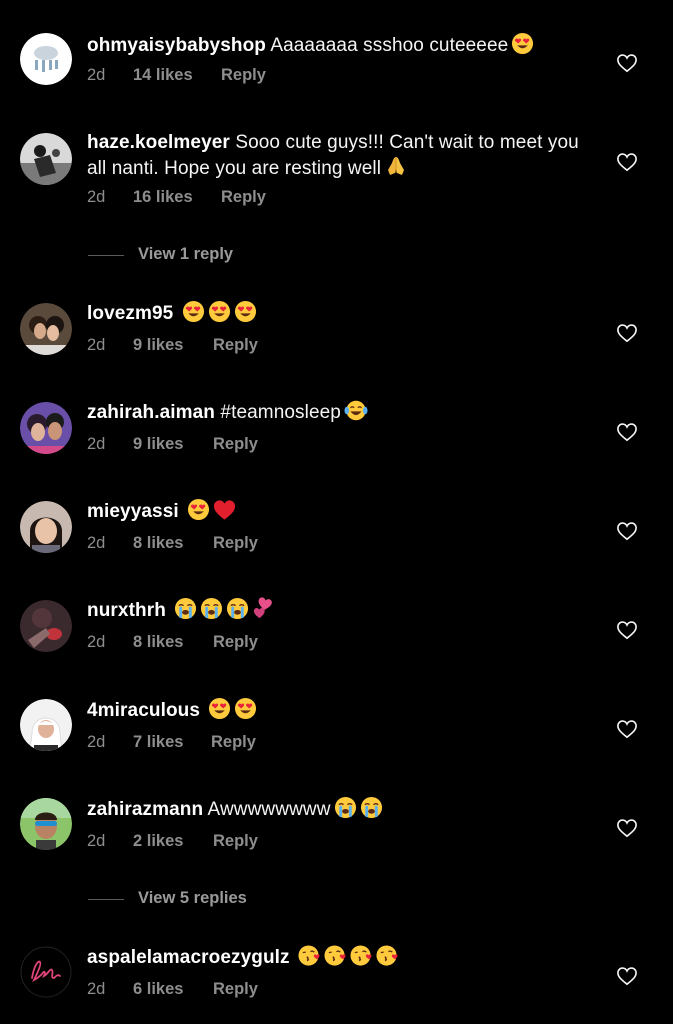  Describe the element at coordinates (158, 742) in the screenshot. I see `likes-count: 7 likes` at that location.